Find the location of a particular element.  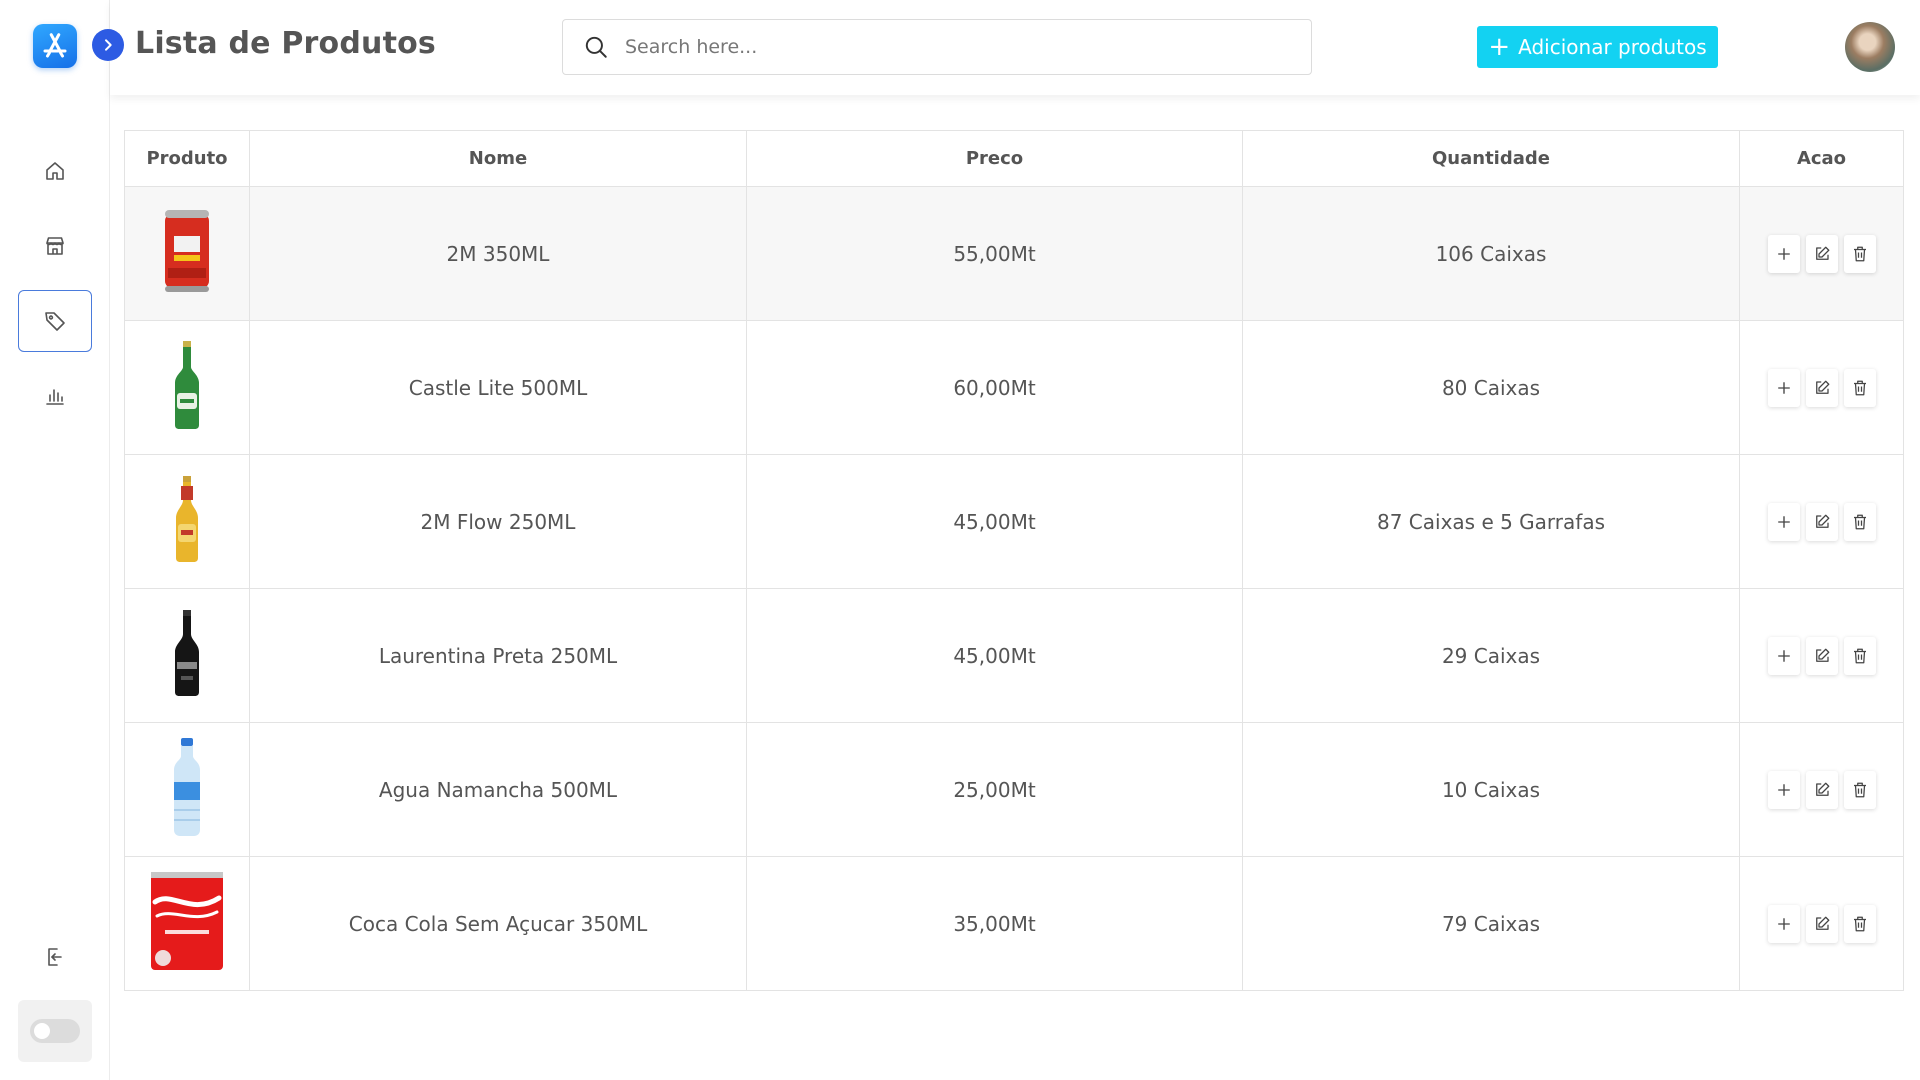

app-store-icon is located at coordinates (55, 45).